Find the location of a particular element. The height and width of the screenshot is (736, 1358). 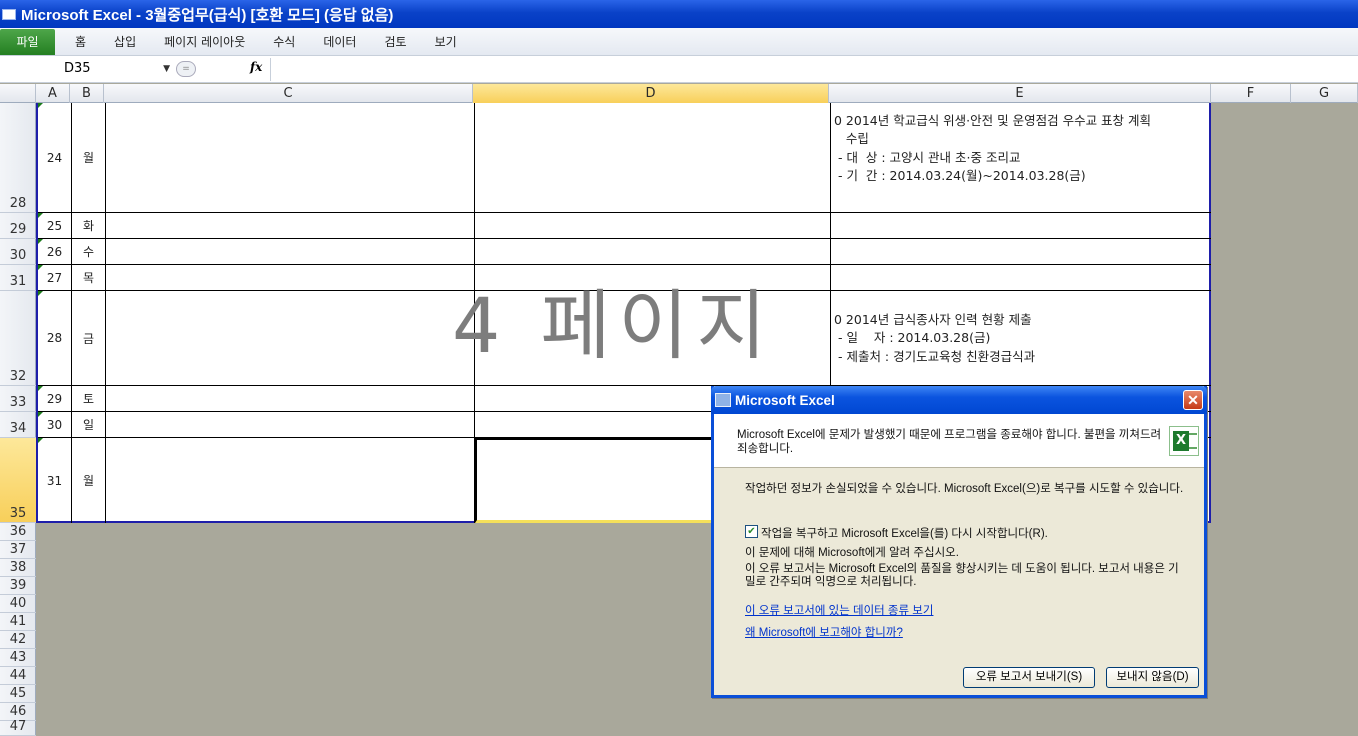

row-header: 42 is located at coordinates (18, 640).